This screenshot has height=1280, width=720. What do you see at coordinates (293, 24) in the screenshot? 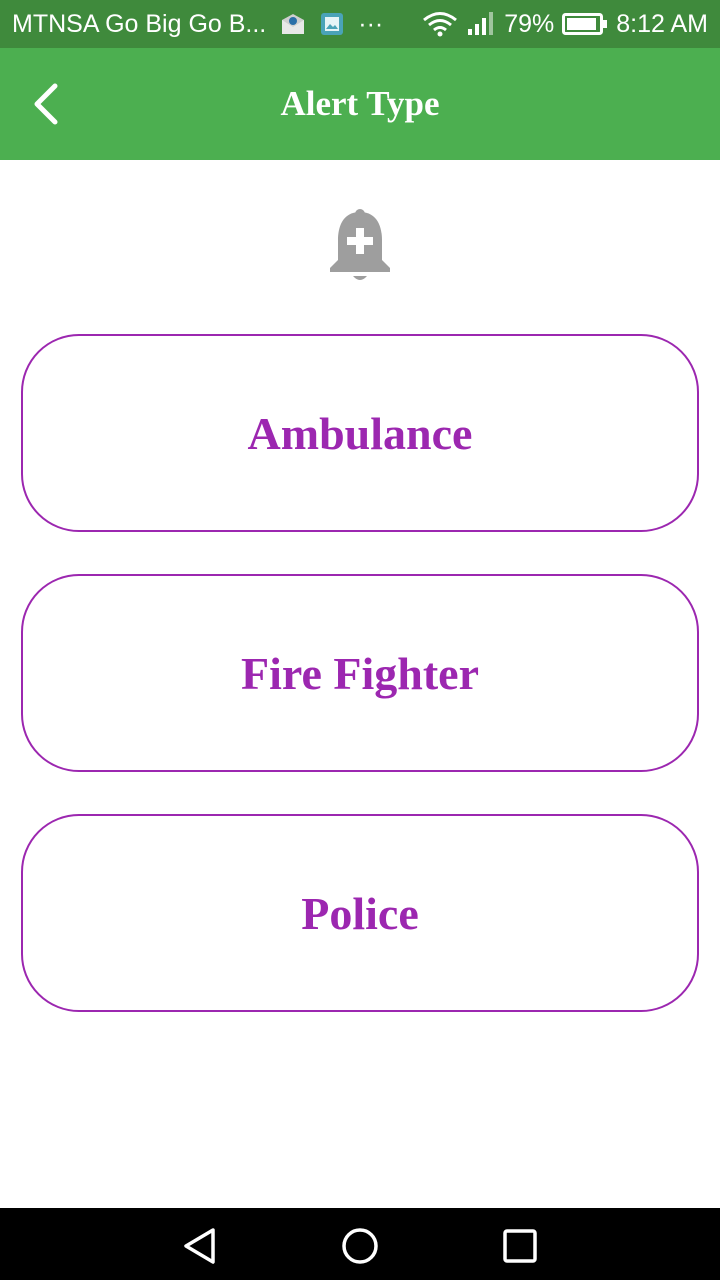
I see `notification-mail-icon` at bounding box center [293, 24].